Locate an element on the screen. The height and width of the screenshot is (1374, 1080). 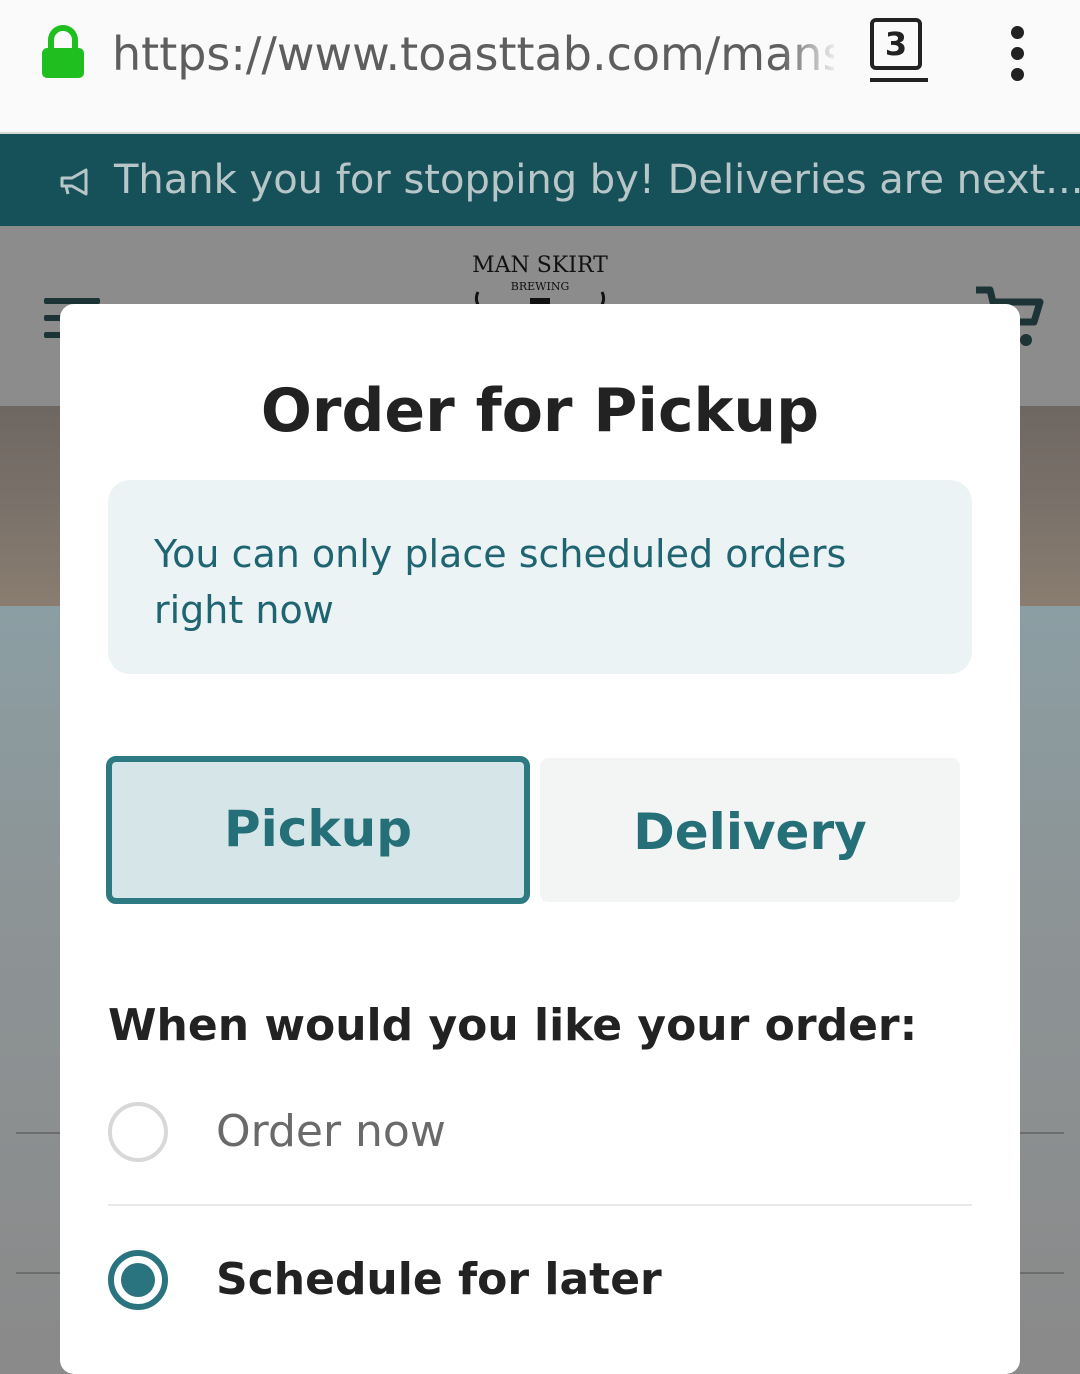
megaphone-icon is located at coordinates (74, 182).